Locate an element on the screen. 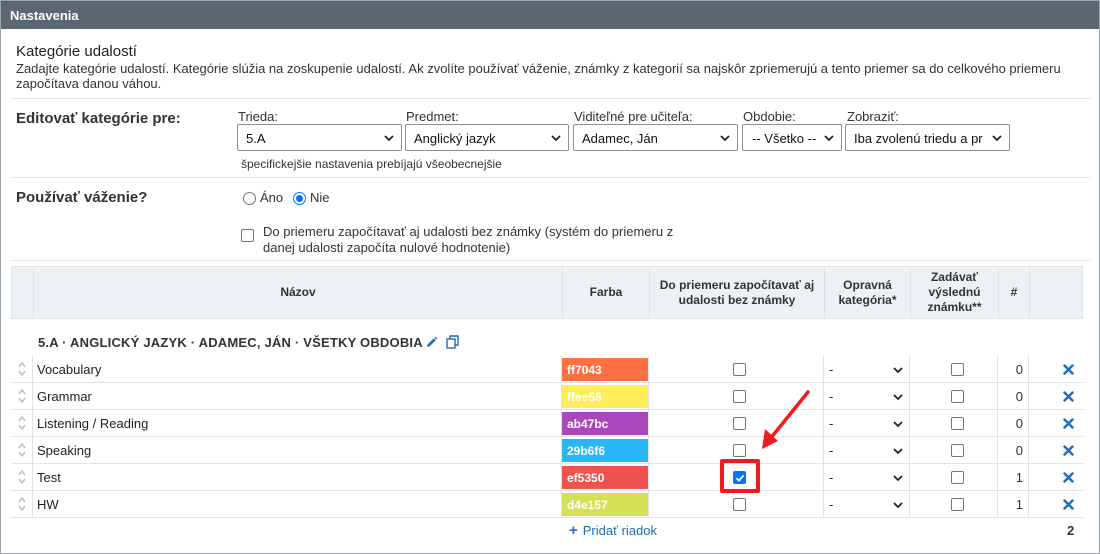 The width and height of the screenshot is (1100, 554). teacher-label: Viditeľné pre učiteľa: is located at coordinates (633, 116).